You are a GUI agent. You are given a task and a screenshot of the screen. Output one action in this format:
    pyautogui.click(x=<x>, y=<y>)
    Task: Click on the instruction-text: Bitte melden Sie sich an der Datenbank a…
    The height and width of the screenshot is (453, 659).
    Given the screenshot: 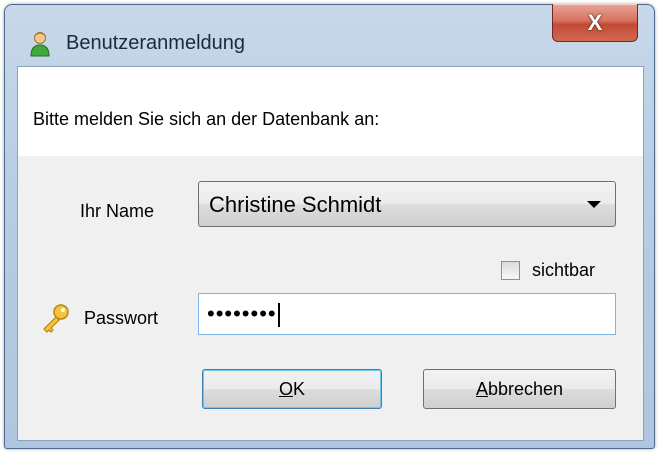 What is the action you would take?
    pyautogui.click(x=206, y=119)
    